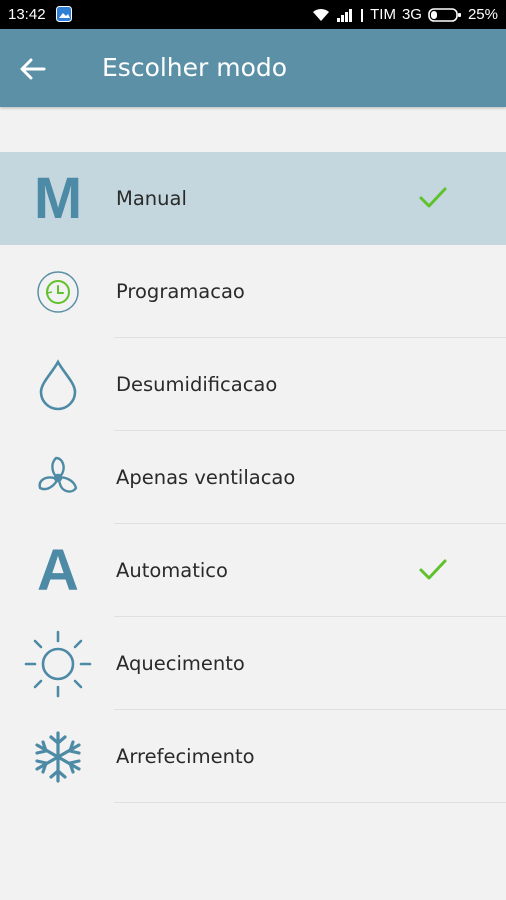  Describe the element at coordinates (151, 198) in the screenshot. I see `mode-label: Manual` at that location.